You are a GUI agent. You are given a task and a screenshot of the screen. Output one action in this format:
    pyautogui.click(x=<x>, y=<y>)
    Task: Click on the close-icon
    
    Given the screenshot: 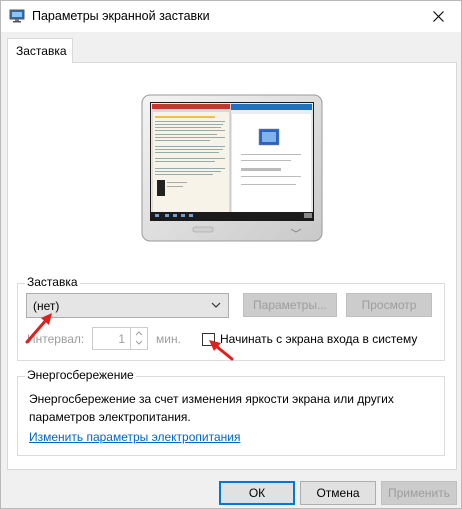 What is the action you would take?
    pyautogui.click(x=438, y=16)
    